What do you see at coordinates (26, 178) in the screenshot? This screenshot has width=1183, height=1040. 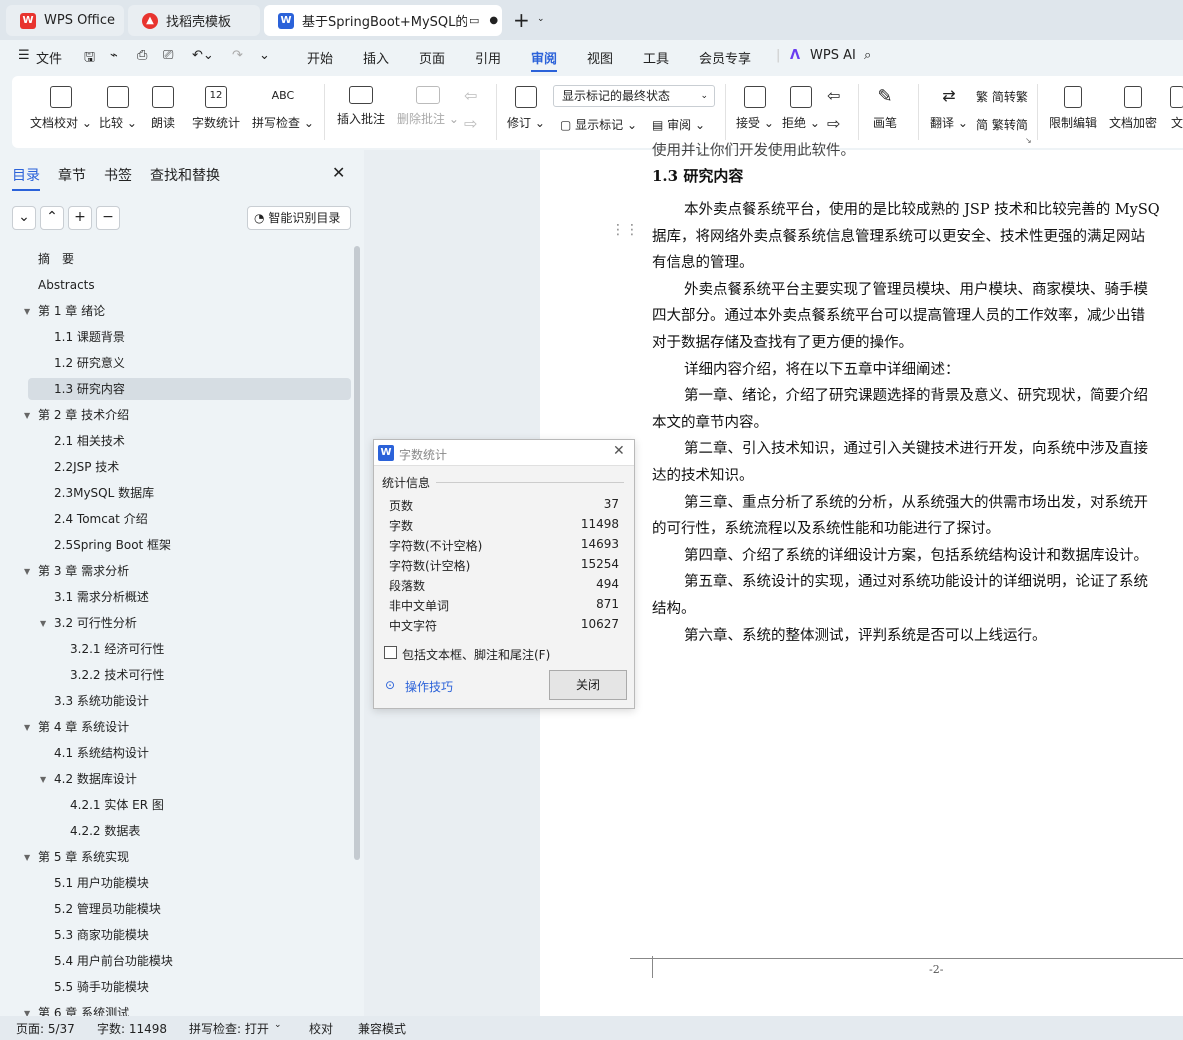 I see `nav-tab-toc: 目录` at bounding box center [26, 178].